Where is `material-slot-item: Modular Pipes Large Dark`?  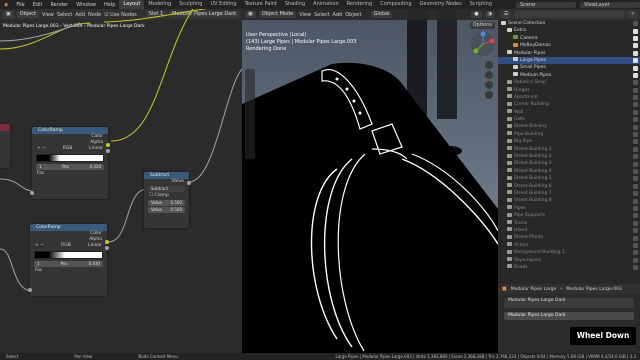 material-slot-item: Modular Pipes Large Dark is located at coordinates (569, 301).